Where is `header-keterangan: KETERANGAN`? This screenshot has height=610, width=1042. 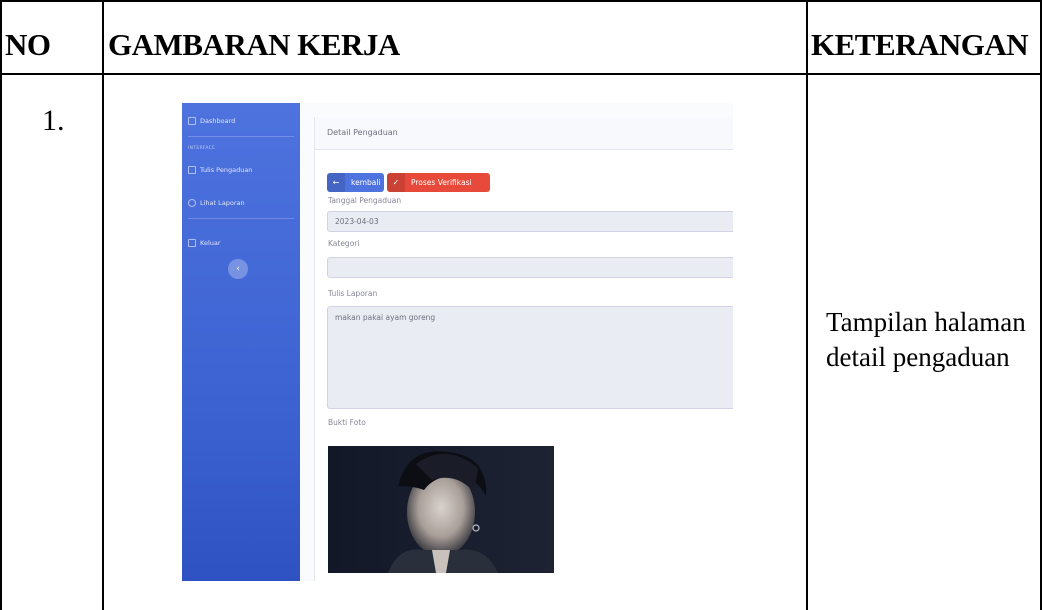 header-keterangan: KETERANGAN is located at coordinates (920, 44).